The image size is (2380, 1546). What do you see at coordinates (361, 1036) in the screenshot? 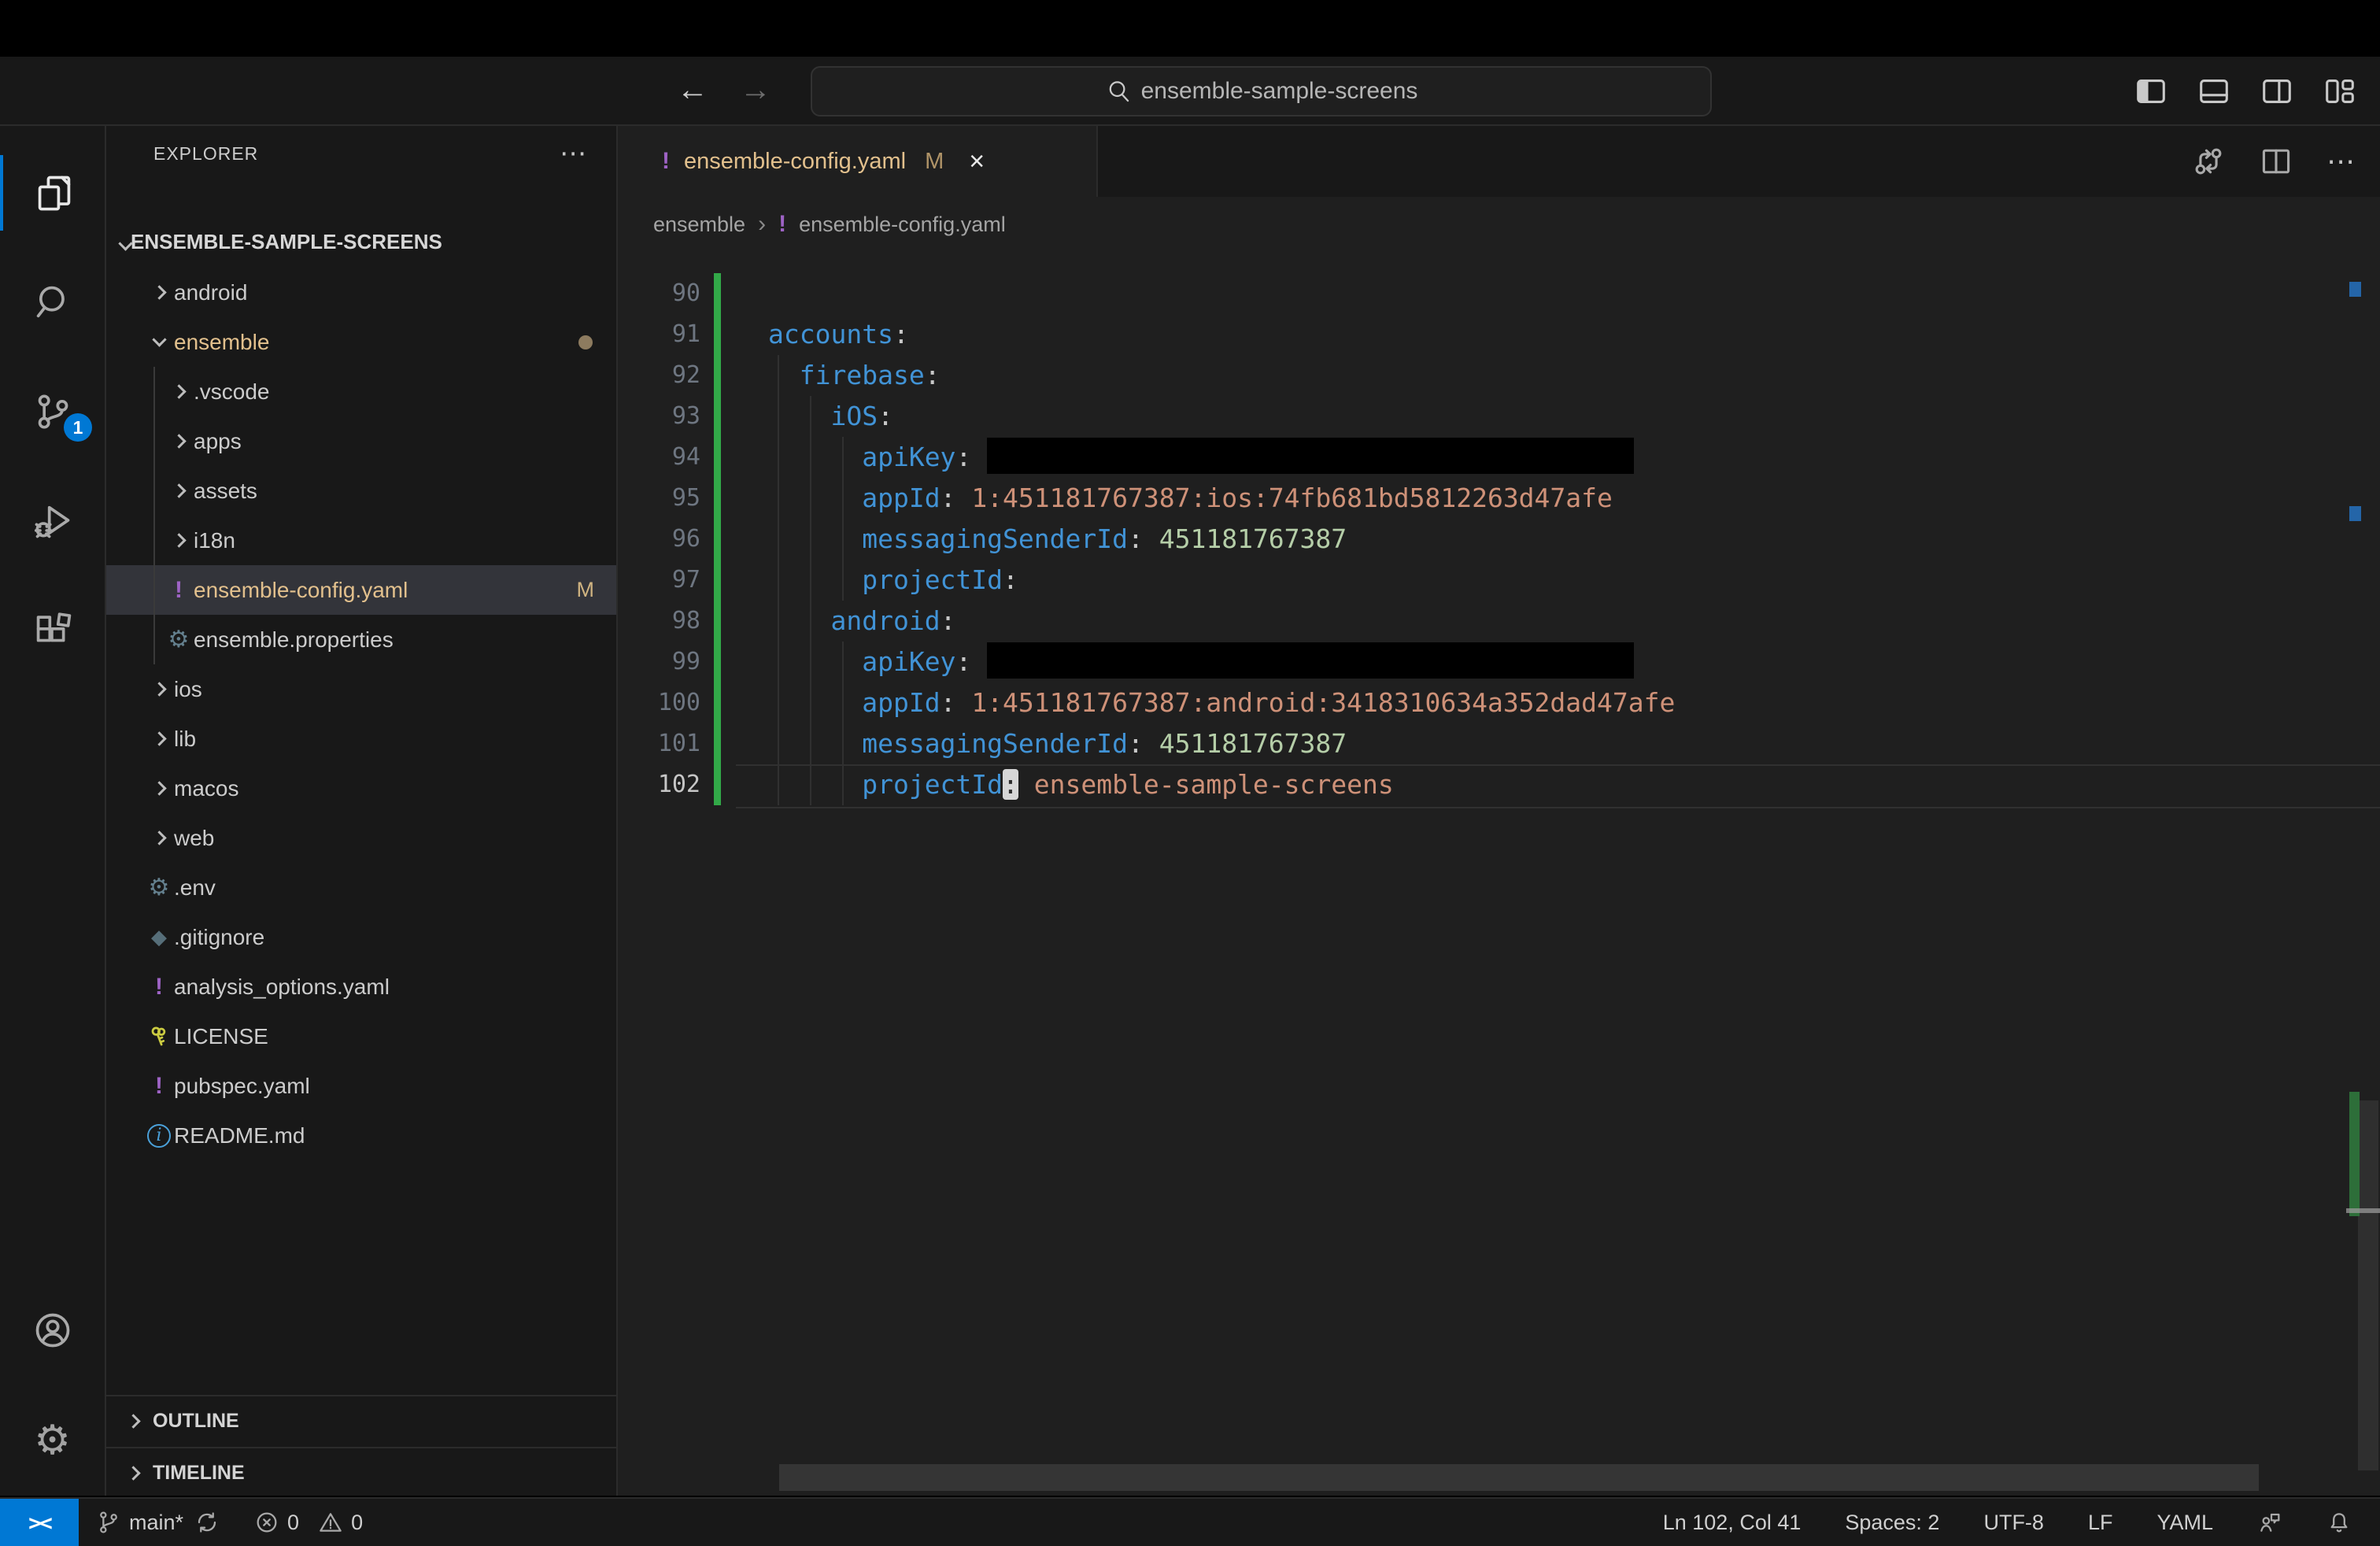
I see `tree-file-LICENSE: LICENSE` at bounding box center [361, 1036].